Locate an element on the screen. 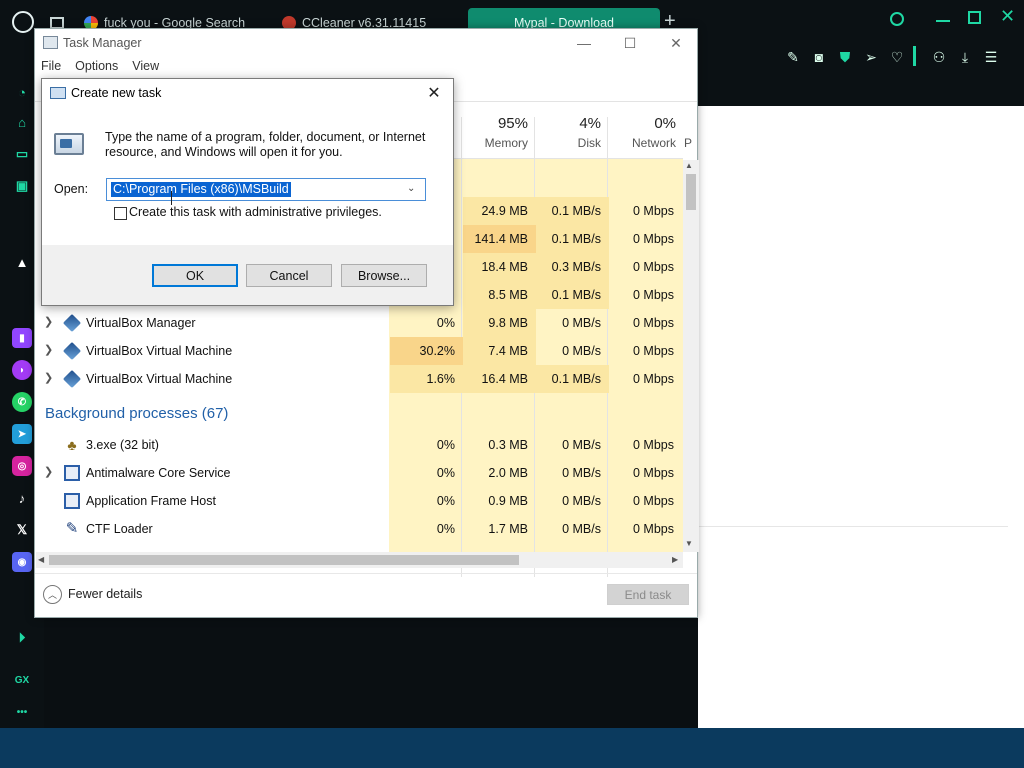 Image resolution: width=1024 pixels, height=768 pixels. table-row: ✎ CTF Loader 0% 1.7 MB 0 MB/s 0 Mbps is located at coordinates (358, 529).